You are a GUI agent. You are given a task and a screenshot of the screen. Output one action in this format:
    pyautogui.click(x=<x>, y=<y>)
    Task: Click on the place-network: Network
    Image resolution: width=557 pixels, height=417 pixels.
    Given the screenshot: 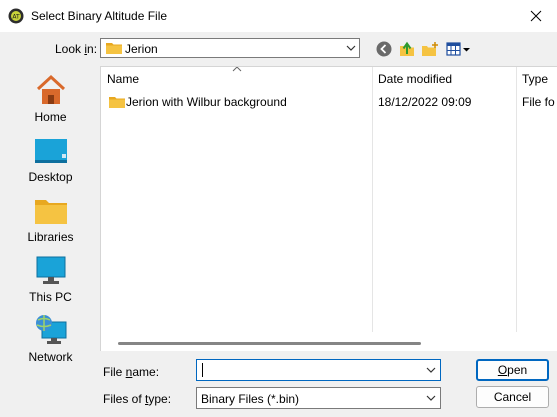 What is the action you would take?
    pyautogui.click(x=50, y=339)
    